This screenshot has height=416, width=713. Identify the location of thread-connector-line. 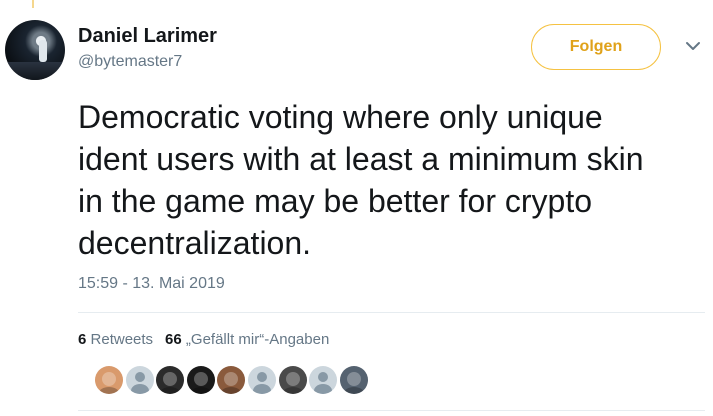
(33, 4).